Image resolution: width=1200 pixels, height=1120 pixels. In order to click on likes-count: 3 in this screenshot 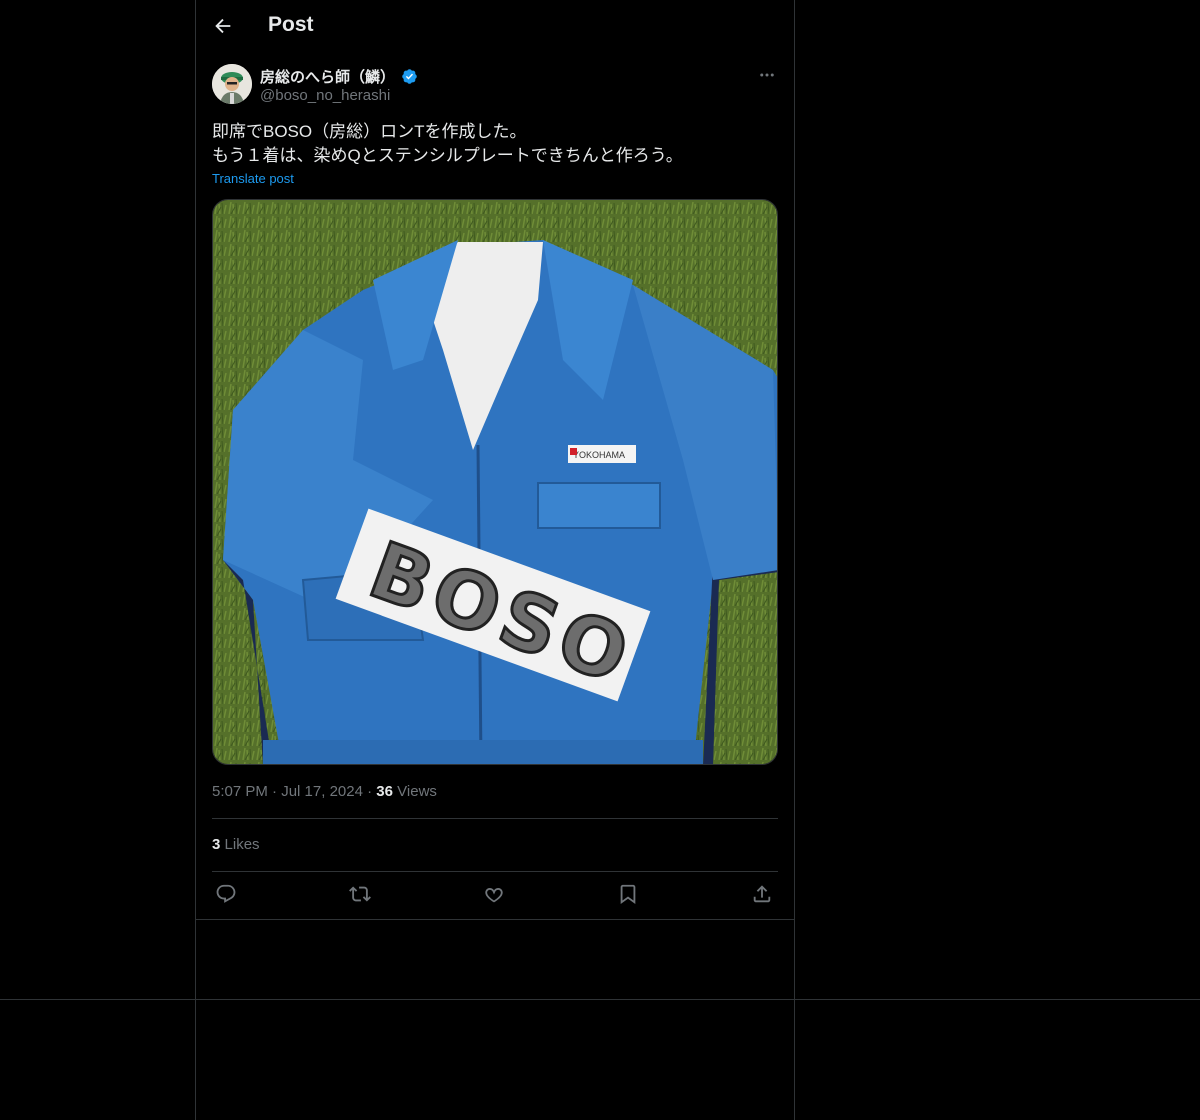, I will do `click(216, 844)`.